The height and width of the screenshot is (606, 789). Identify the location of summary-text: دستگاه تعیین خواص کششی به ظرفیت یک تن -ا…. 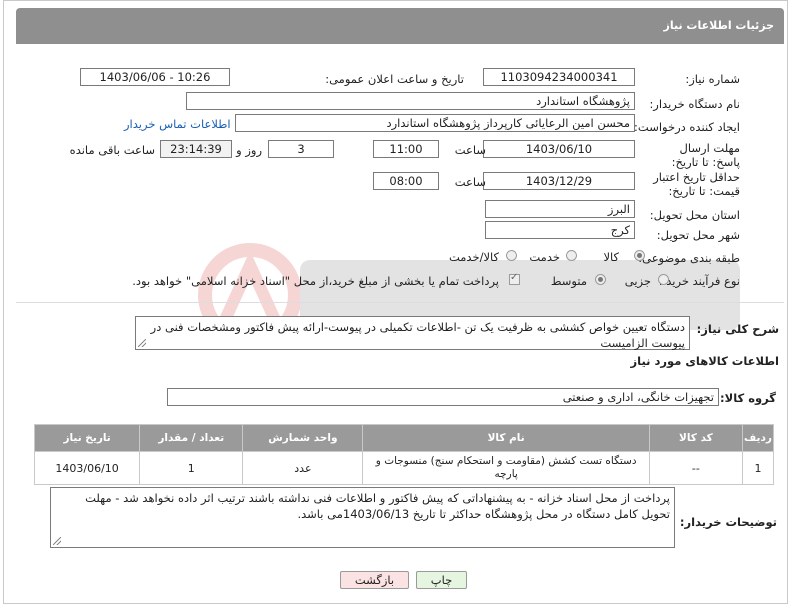
(417, 335).